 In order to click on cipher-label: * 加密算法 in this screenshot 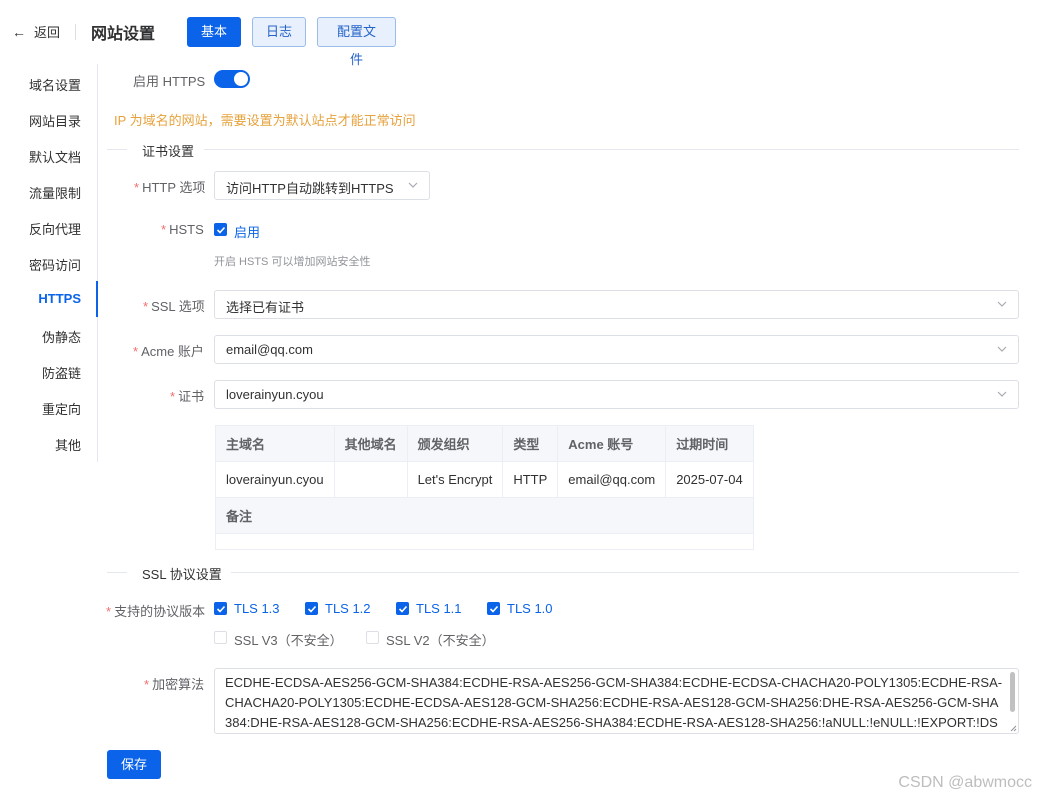, I will do `click(174, 684)`.